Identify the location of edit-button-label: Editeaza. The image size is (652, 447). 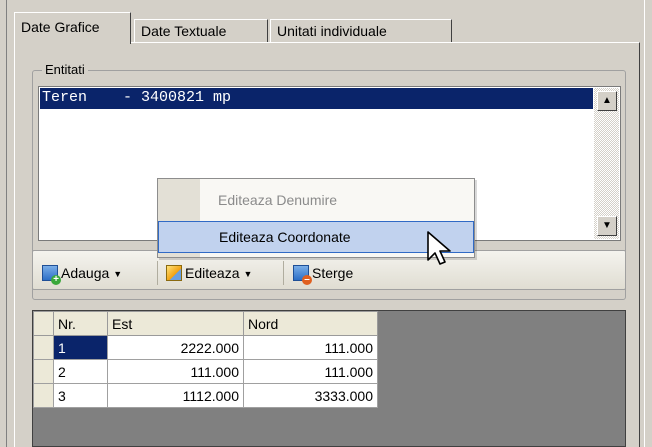
(212, 273).